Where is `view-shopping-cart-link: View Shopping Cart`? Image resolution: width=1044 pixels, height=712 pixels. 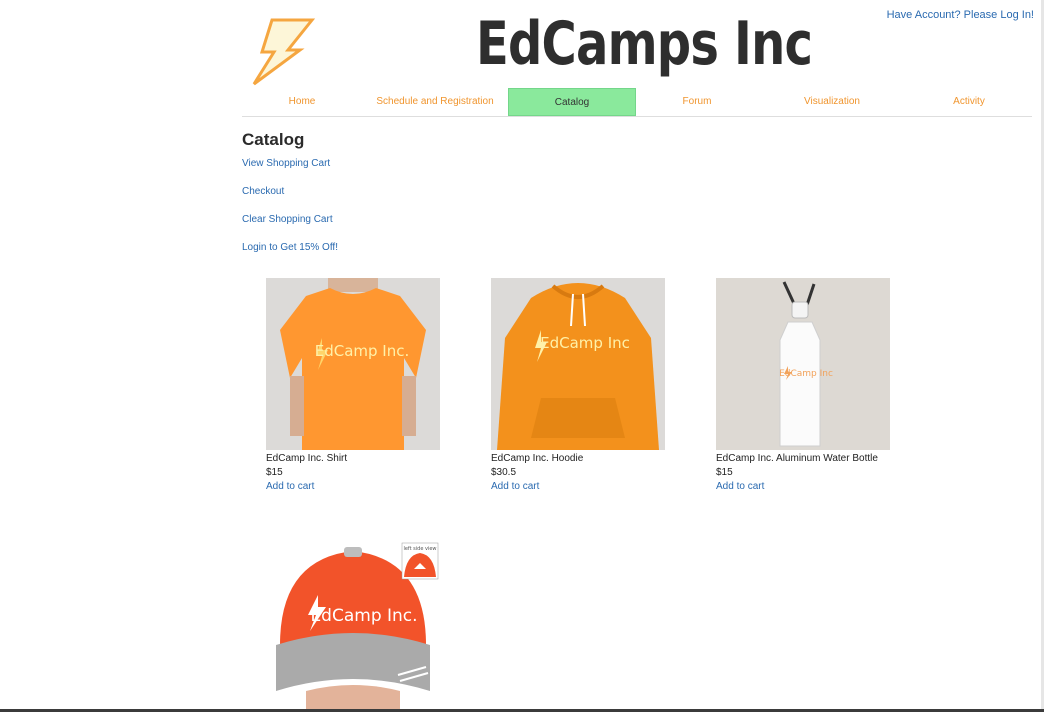
view-shopping-cart-link: View Shopping Cart is located at coordinates (286, 163).